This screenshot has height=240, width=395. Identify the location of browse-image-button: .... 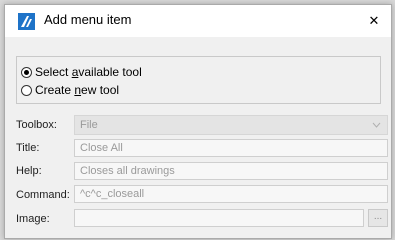
(378, 218).